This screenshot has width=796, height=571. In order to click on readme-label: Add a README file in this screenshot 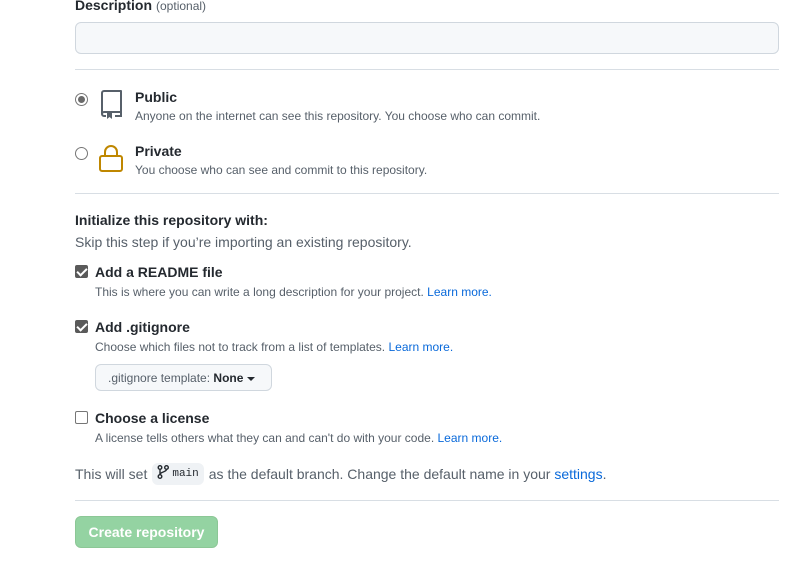, I will do `click(159, 272)`.